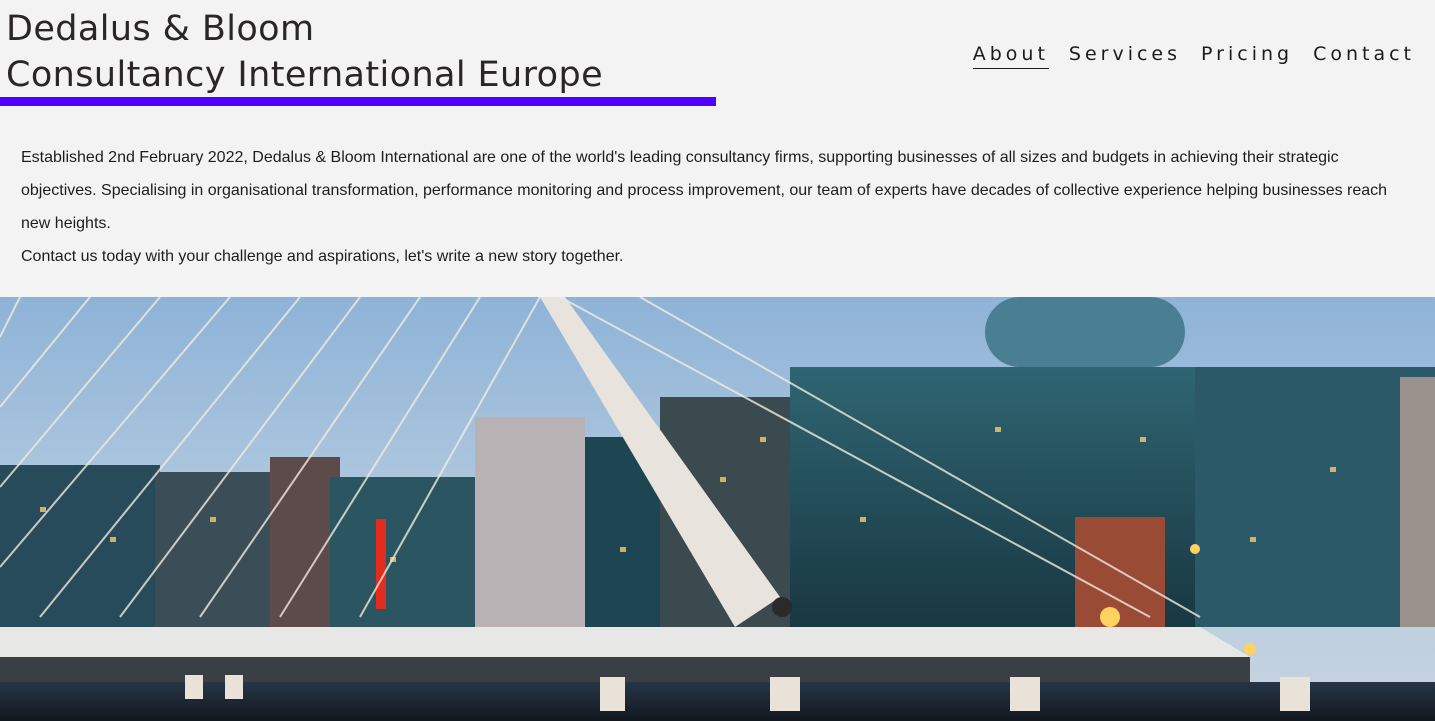  Describe the element at coordinates (358, 101) in the screenshot. I see `brand-underline` at that location.